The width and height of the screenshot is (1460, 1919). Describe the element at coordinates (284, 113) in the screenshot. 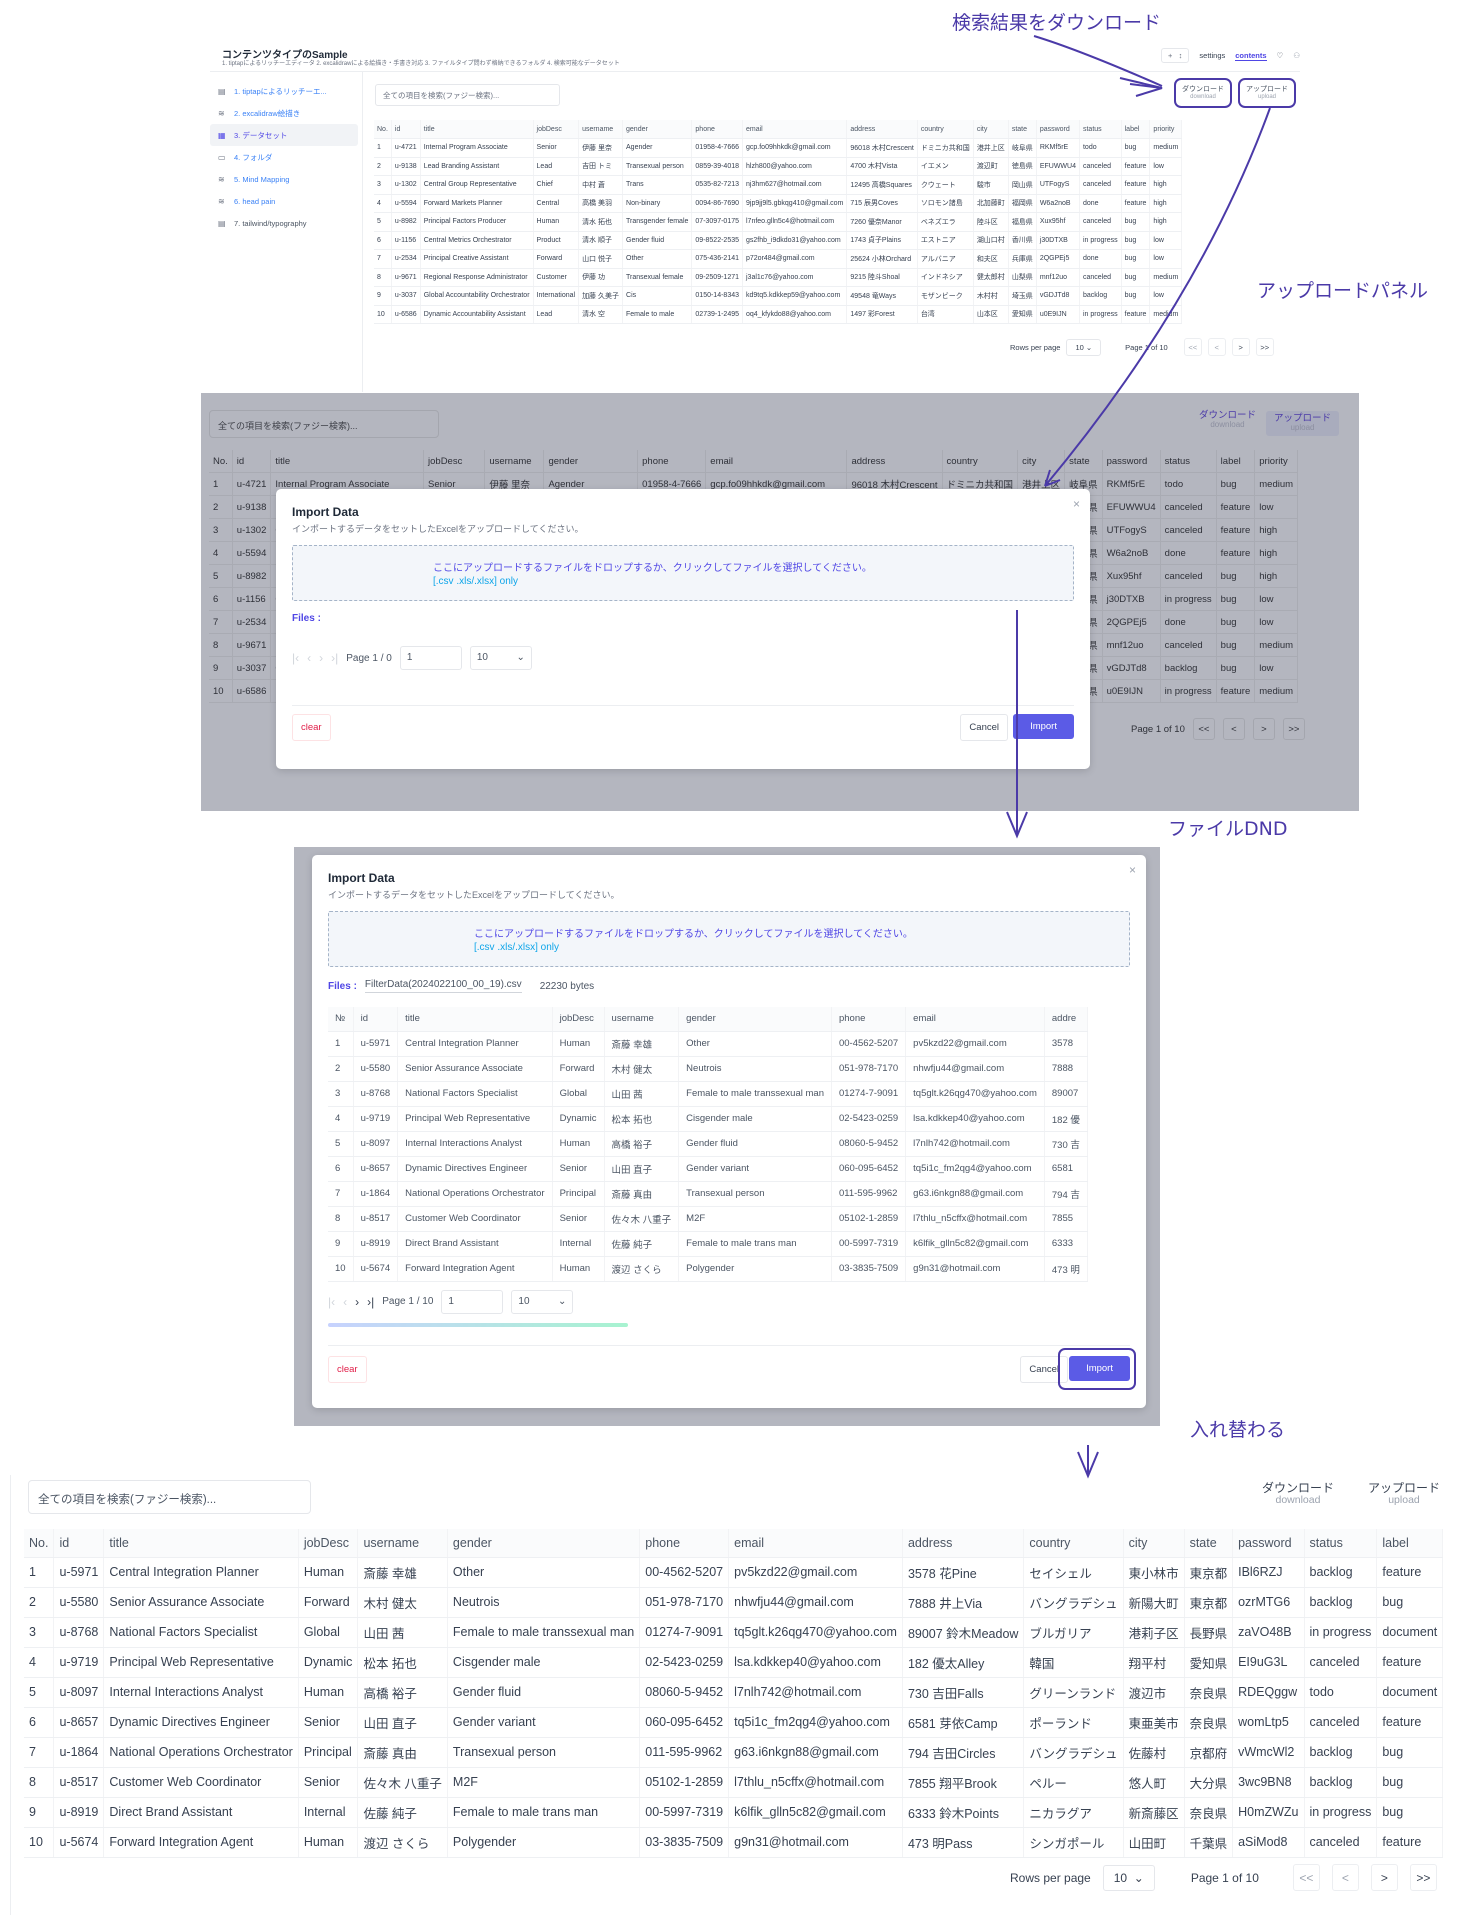

I see `sidebar-item-excalidraw: ≋ 2. excalidraw絵描き` at that location.